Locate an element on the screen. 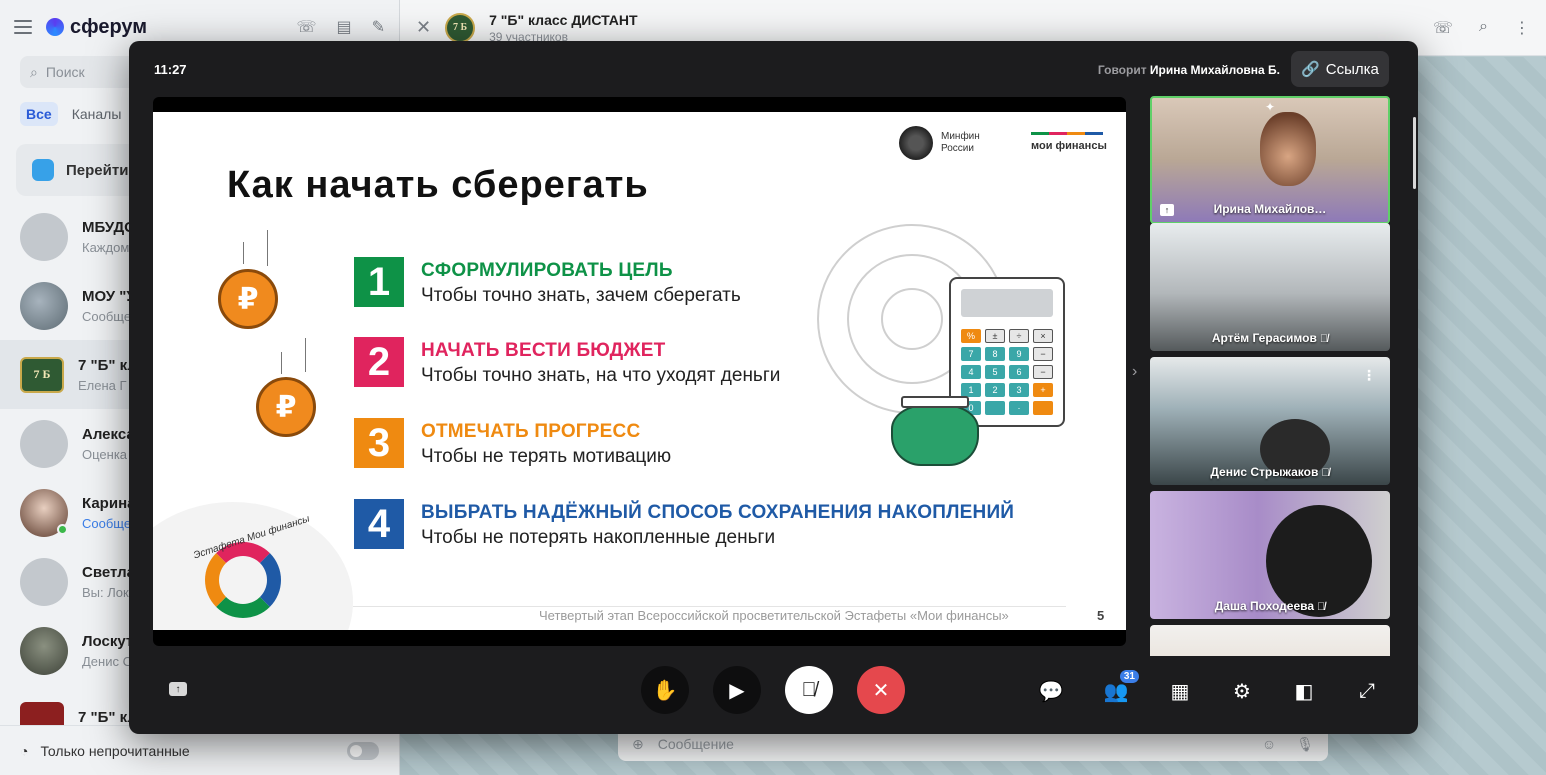  calc-key: · is located at coordinates (1019, 408).